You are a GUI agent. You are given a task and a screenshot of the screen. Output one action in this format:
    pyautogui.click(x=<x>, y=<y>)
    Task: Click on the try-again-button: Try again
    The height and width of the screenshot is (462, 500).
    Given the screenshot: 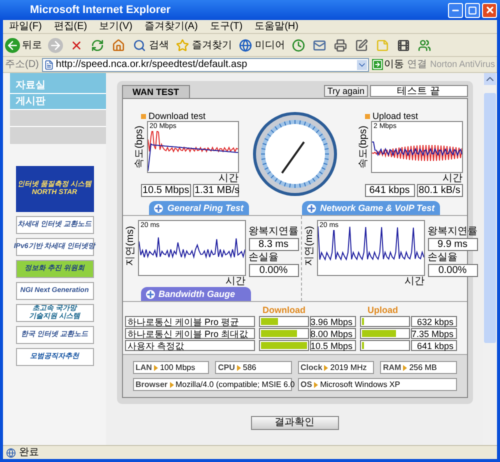 What is the action you would take?
    pyautogui.click(x=346, y=91)
    